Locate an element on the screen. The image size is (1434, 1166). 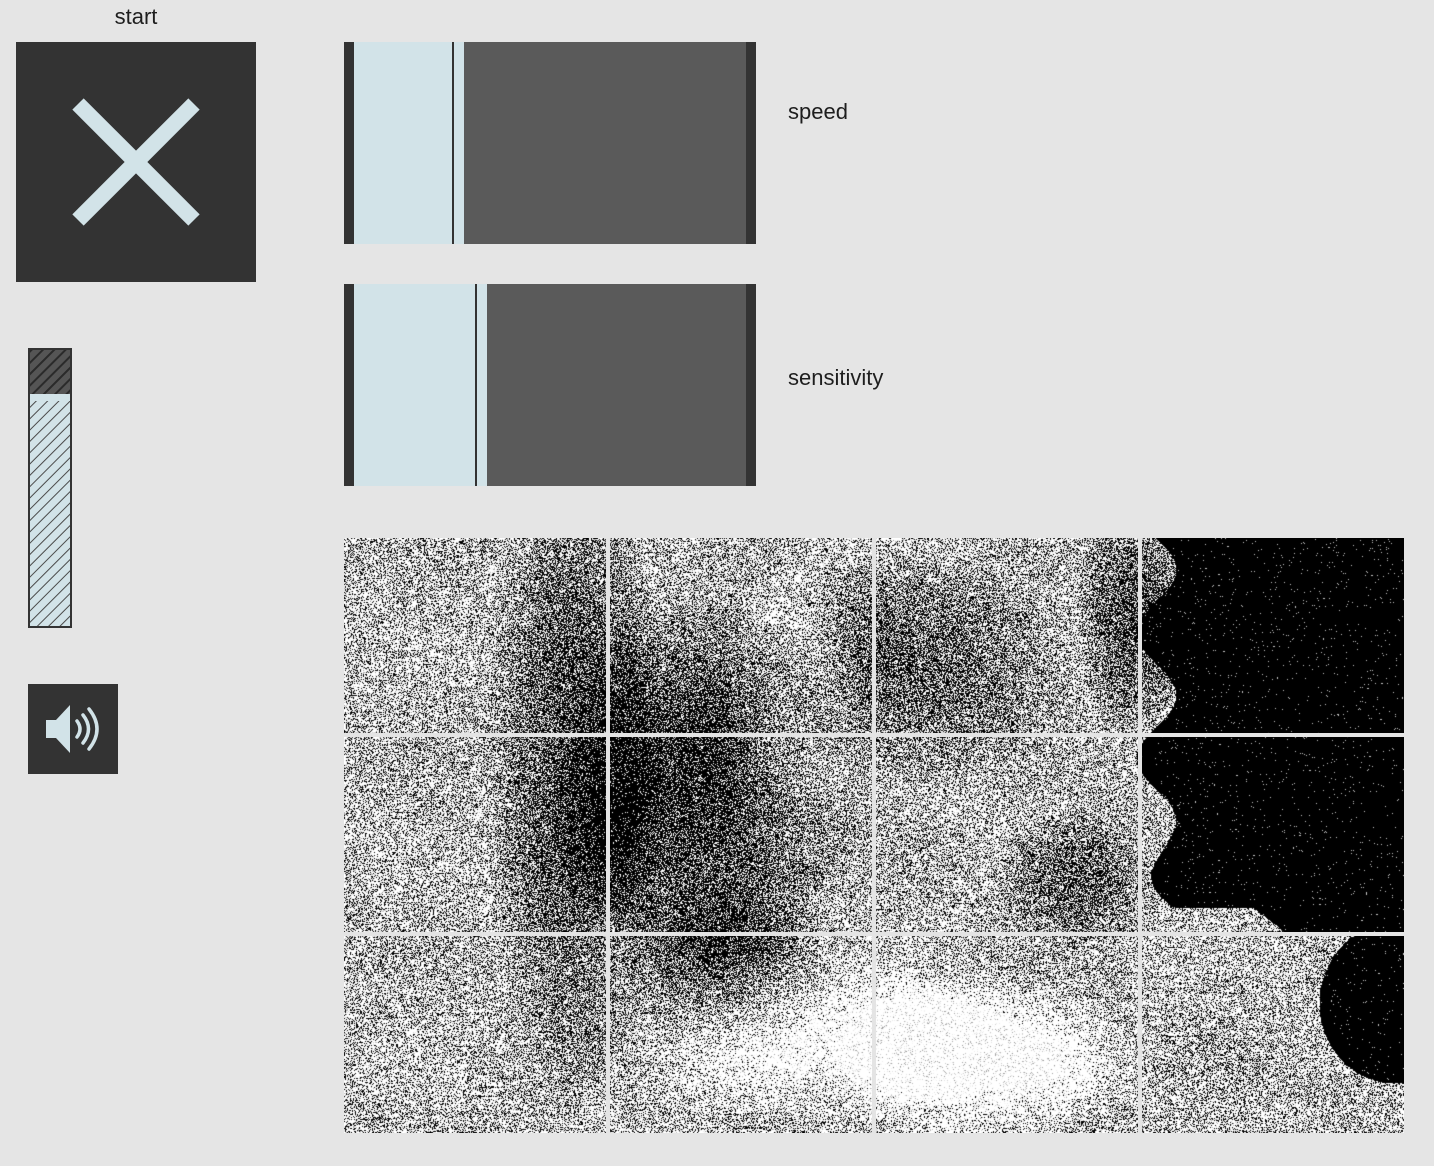
meter-level-marker is located at coordinates (50, 397).